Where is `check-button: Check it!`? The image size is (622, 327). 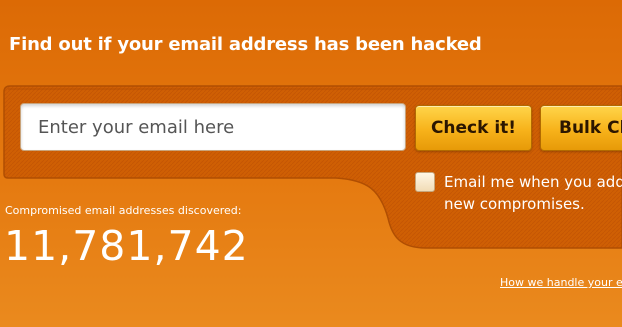
check-button: Check it! is located at coordinates (473, 128).